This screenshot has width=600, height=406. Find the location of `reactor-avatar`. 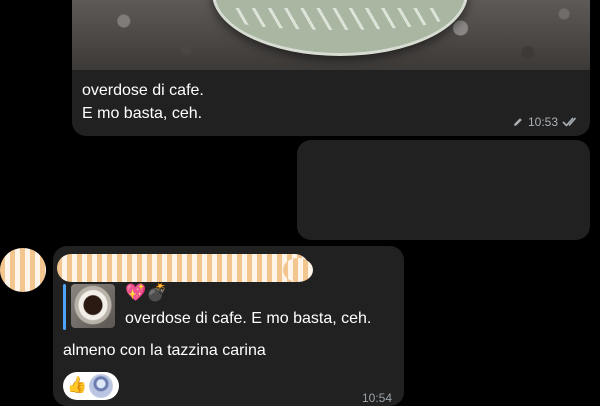

reactor-avatar is located at coordinates (100, 386).